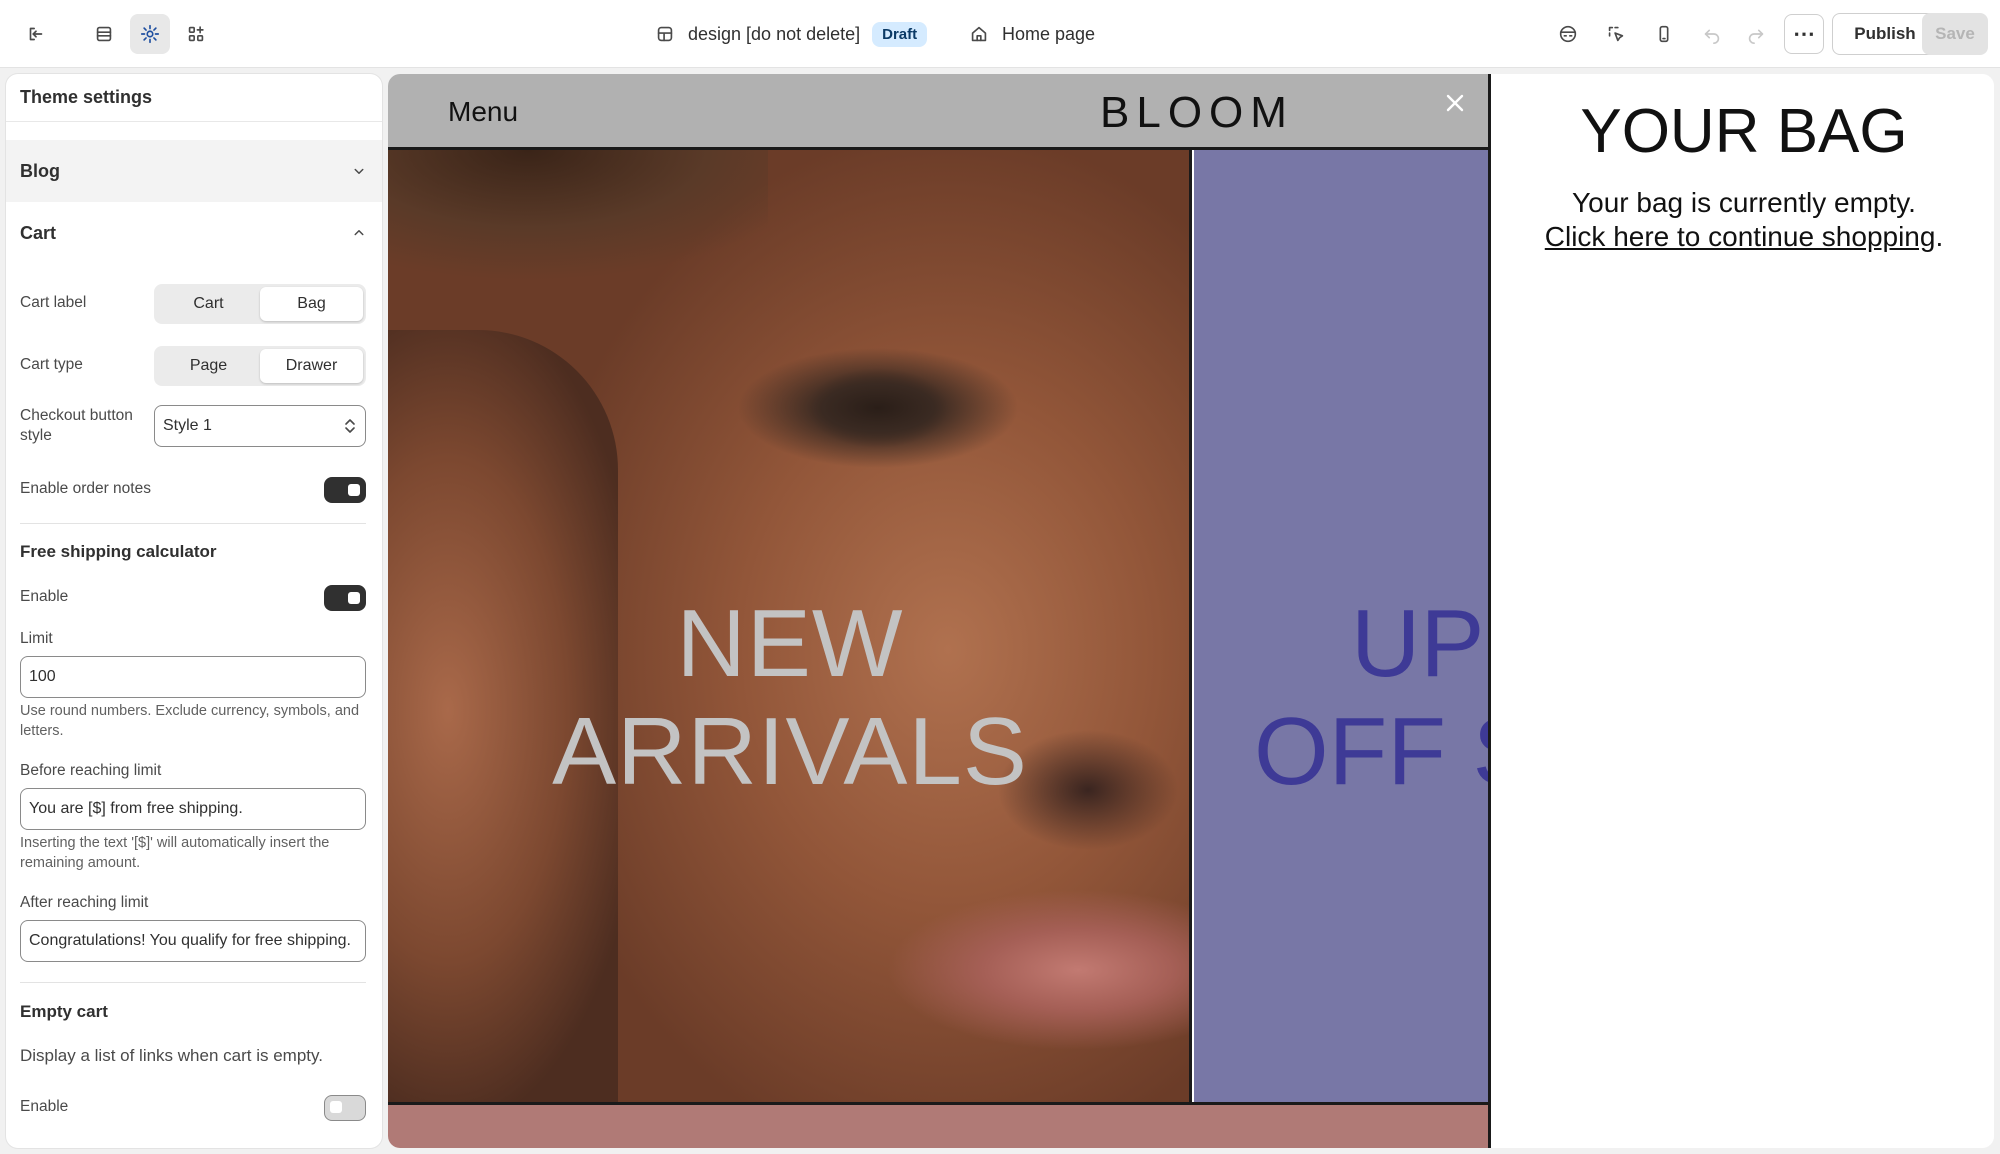  I want to click on cart-label-segmented: Cart Bag, so click(260, 304).